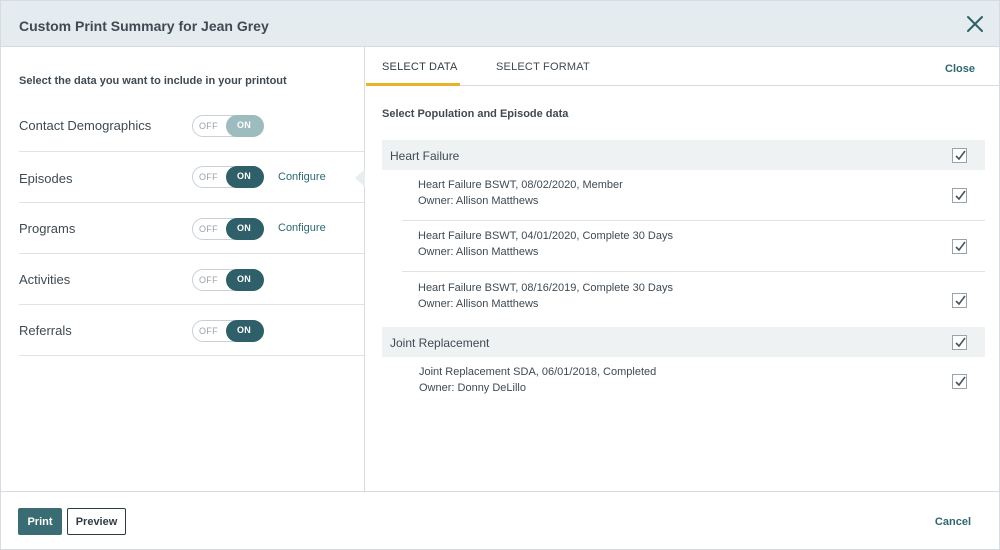 The image size is (1000, 550). What do you see at coordinates (96, 521) in the screenshot?
I see `preview-button: Preview` at bounding box center [96, 521].